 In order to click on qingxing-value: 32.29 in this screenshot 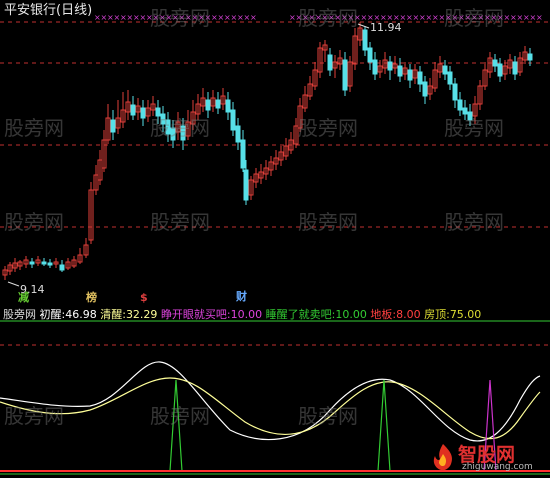, I will do `click(141, 314)`.